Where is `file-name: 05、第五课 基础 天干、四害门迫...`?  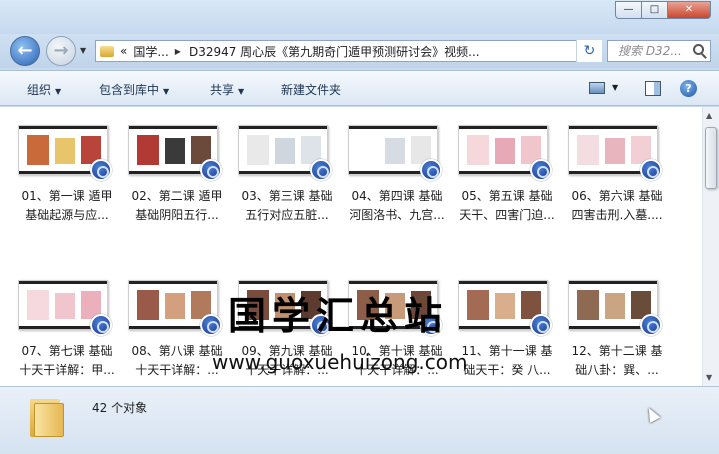
file-name: 05、第五课 基础 天干、四害门迫... is located at coordinates (507, 206).